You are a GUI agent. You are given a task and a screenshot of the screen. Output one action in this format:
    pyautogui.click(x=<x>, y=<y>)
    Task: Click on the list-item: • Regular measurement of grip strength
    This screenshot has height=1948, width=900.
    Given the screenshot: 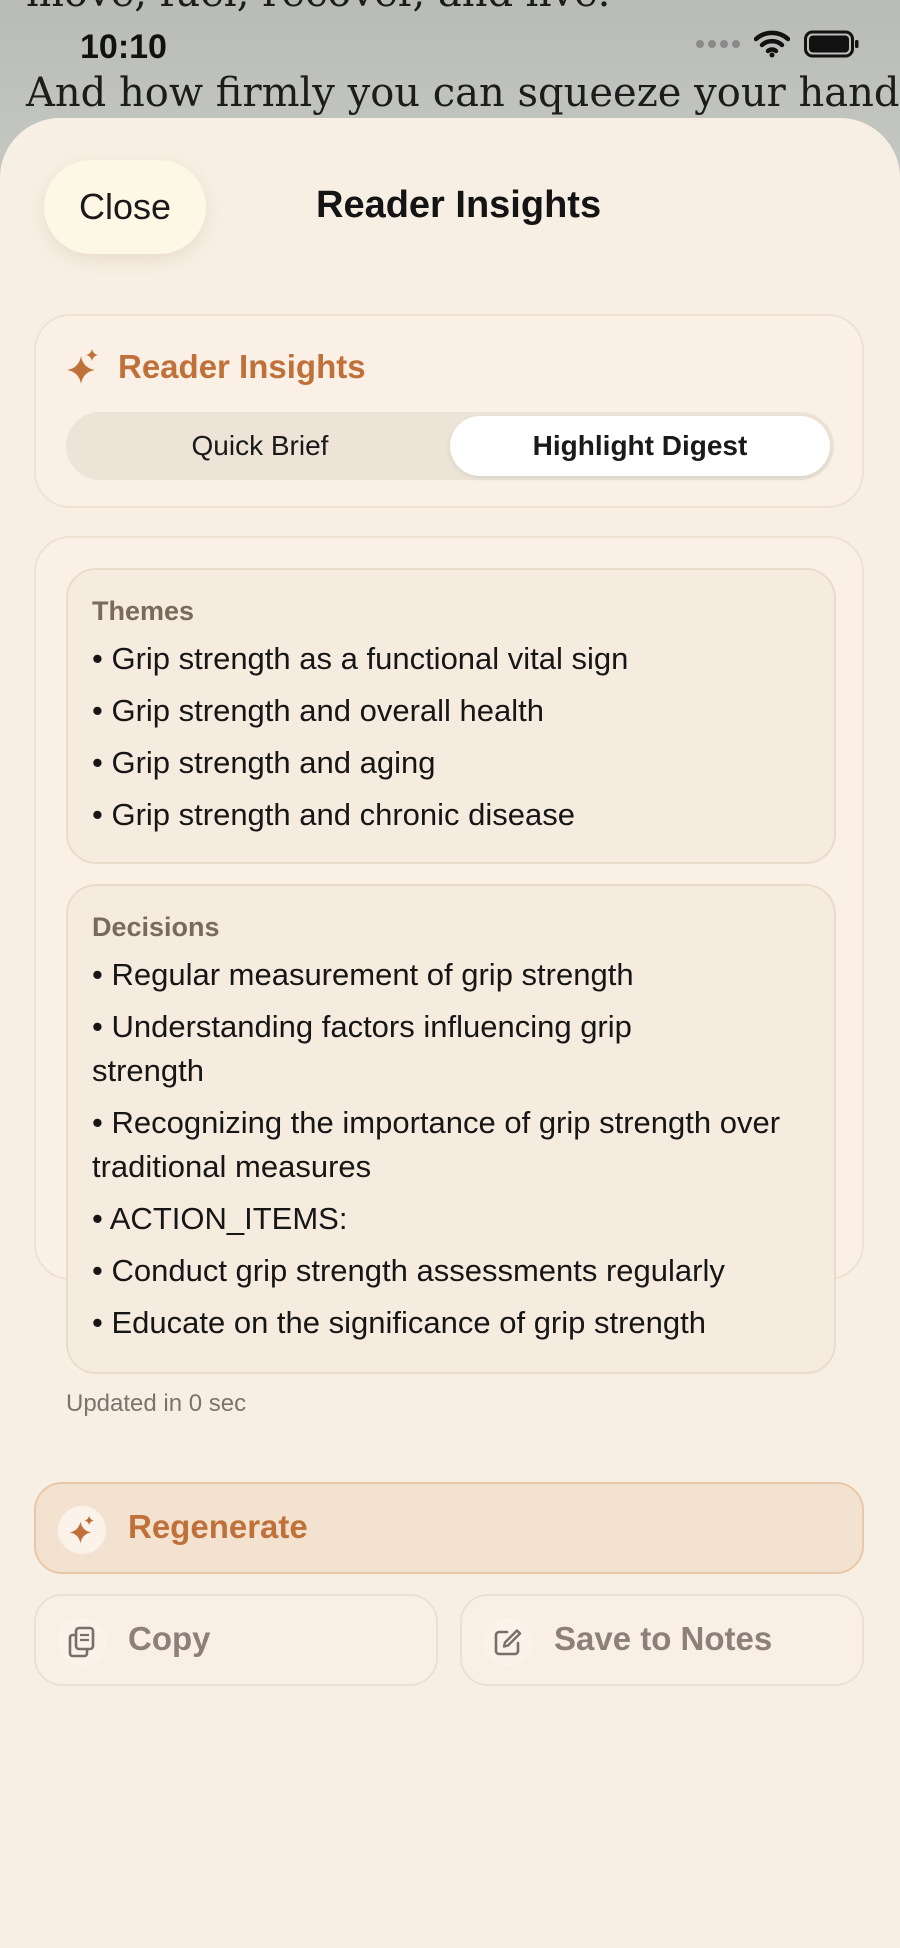 What is the action you would take?
    pyautogui.click(x=363, y=974)
    